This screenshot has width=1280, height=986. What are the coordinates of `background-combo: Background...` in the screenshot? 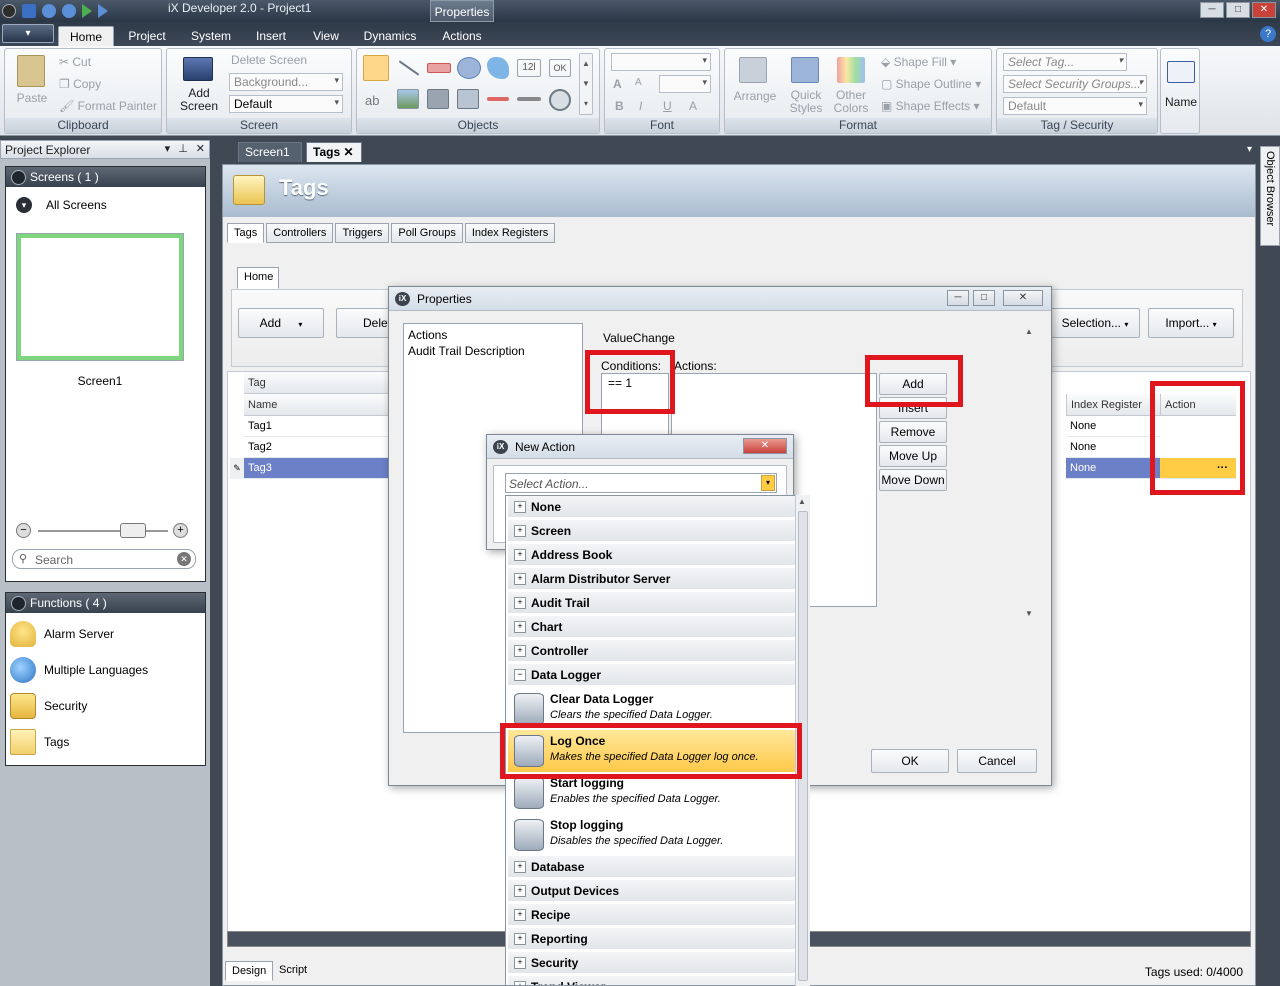 It's located at (286, 82).